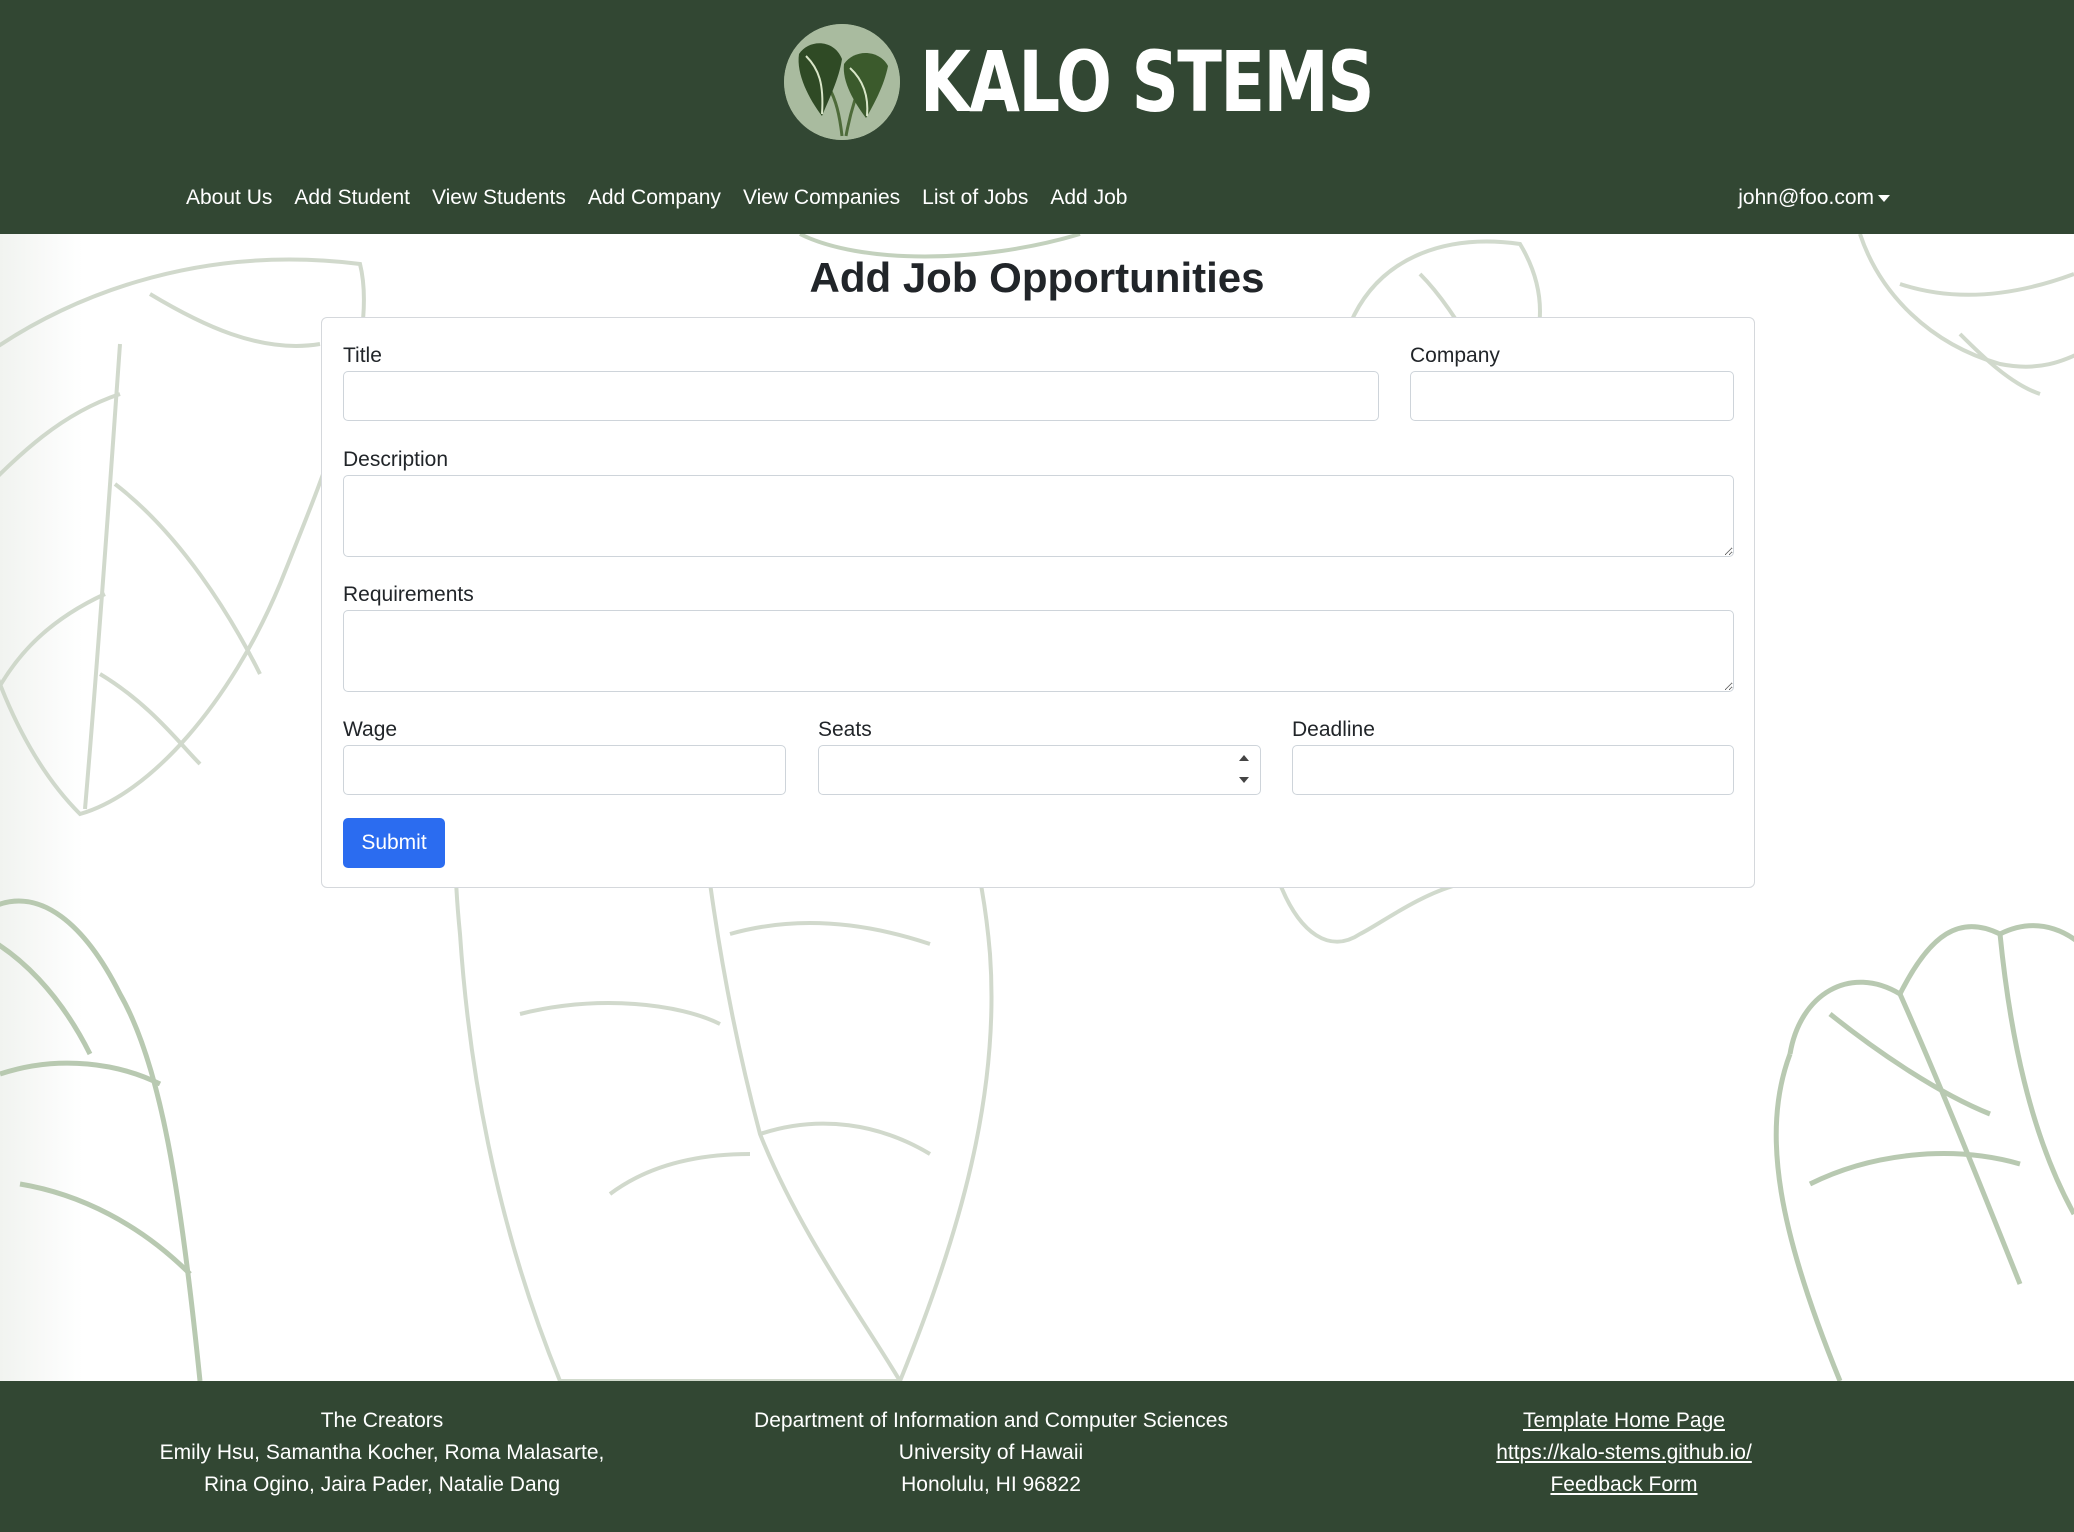  What do you see at coordinates (975, 198) in the screenshot?
I see `nav-list-of-jobs: List of Jobs` at bounding box center [975, 198].